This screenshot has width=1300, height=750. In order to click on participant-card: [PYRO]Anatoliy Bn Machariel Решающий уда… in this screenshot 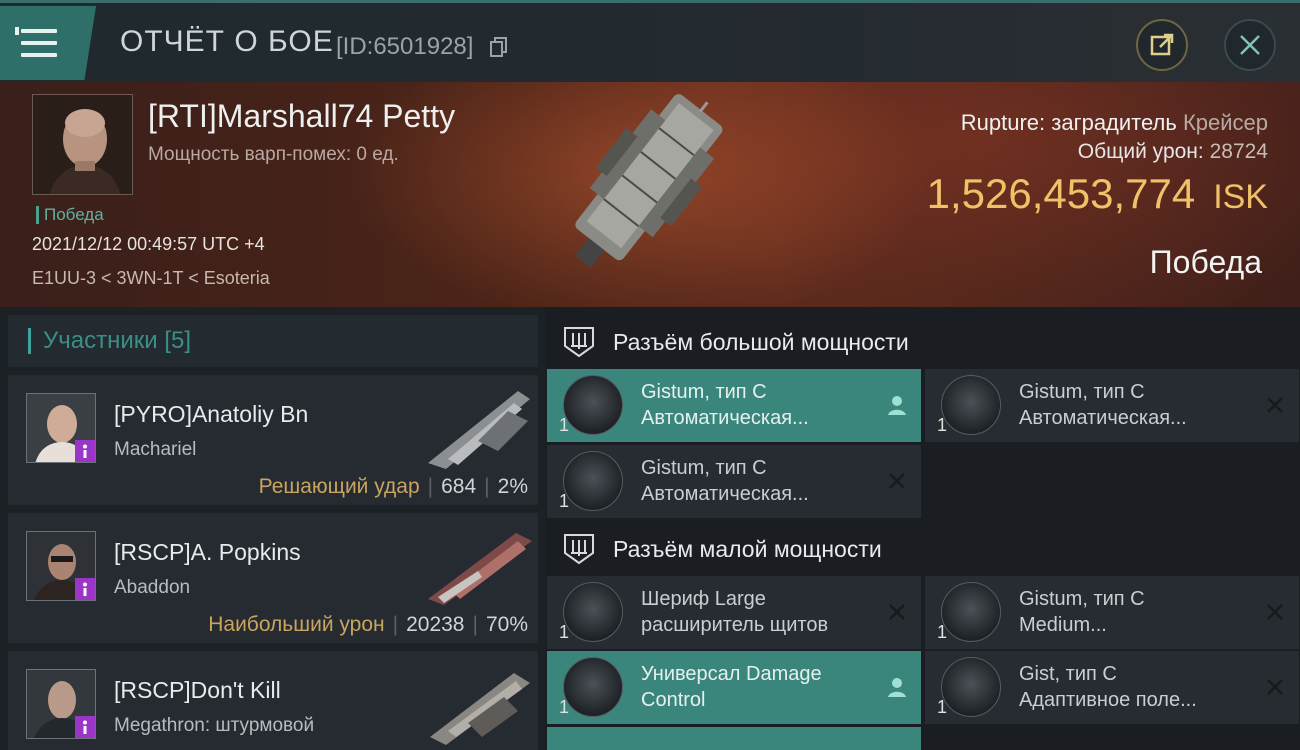, I will do `click(273, 440)`.